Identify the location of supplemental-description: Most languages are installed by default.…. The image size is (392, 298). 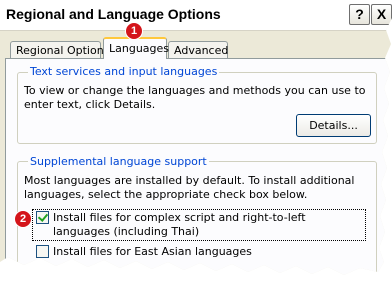
(189, 187).